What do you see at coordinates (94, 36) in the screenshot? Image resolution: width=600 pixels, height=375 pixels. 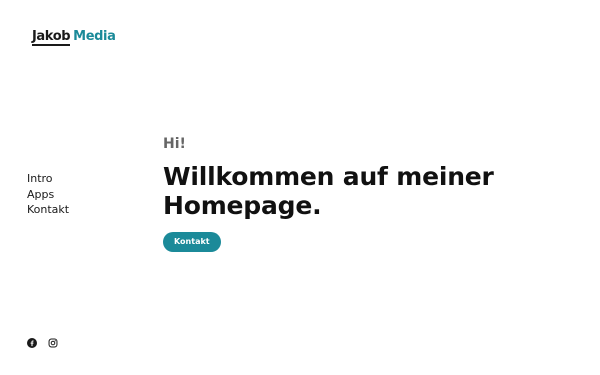 I see `logo-text-media: Media` at bounding box center [94, 36].